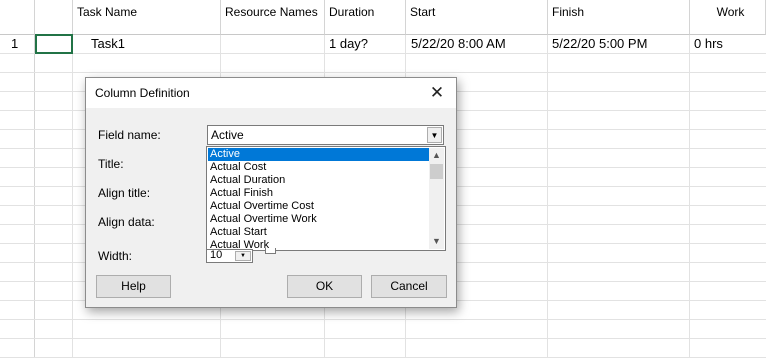 The image size is (766, 358). What do you see at coordinates (243, 256) in the screenshot?
I see `spin-down-icon: ▼` at bounding box center [243, 256].